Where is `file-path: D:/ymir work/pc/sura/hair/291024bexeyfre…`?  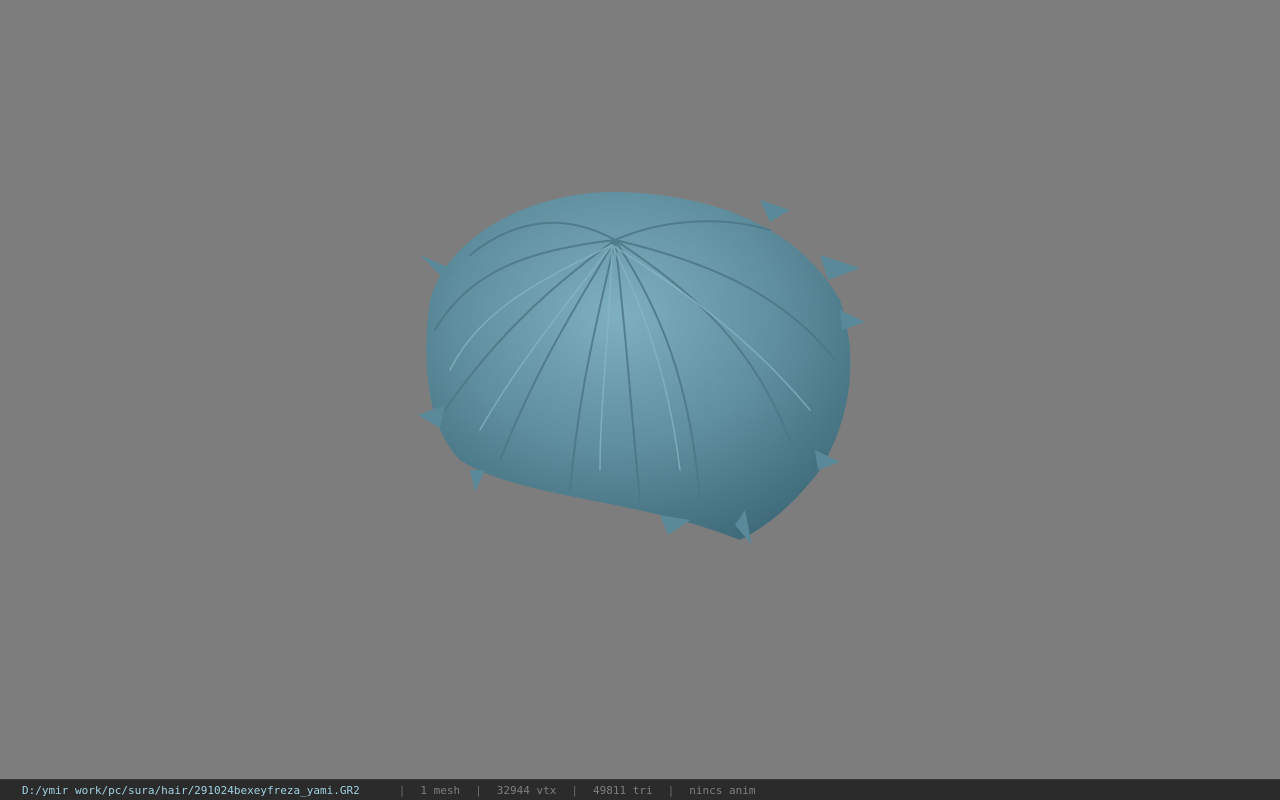
file-path: D:/ymir work/pc/sura/hair/291024bexeyfre… is located at coordinates (191, 790).